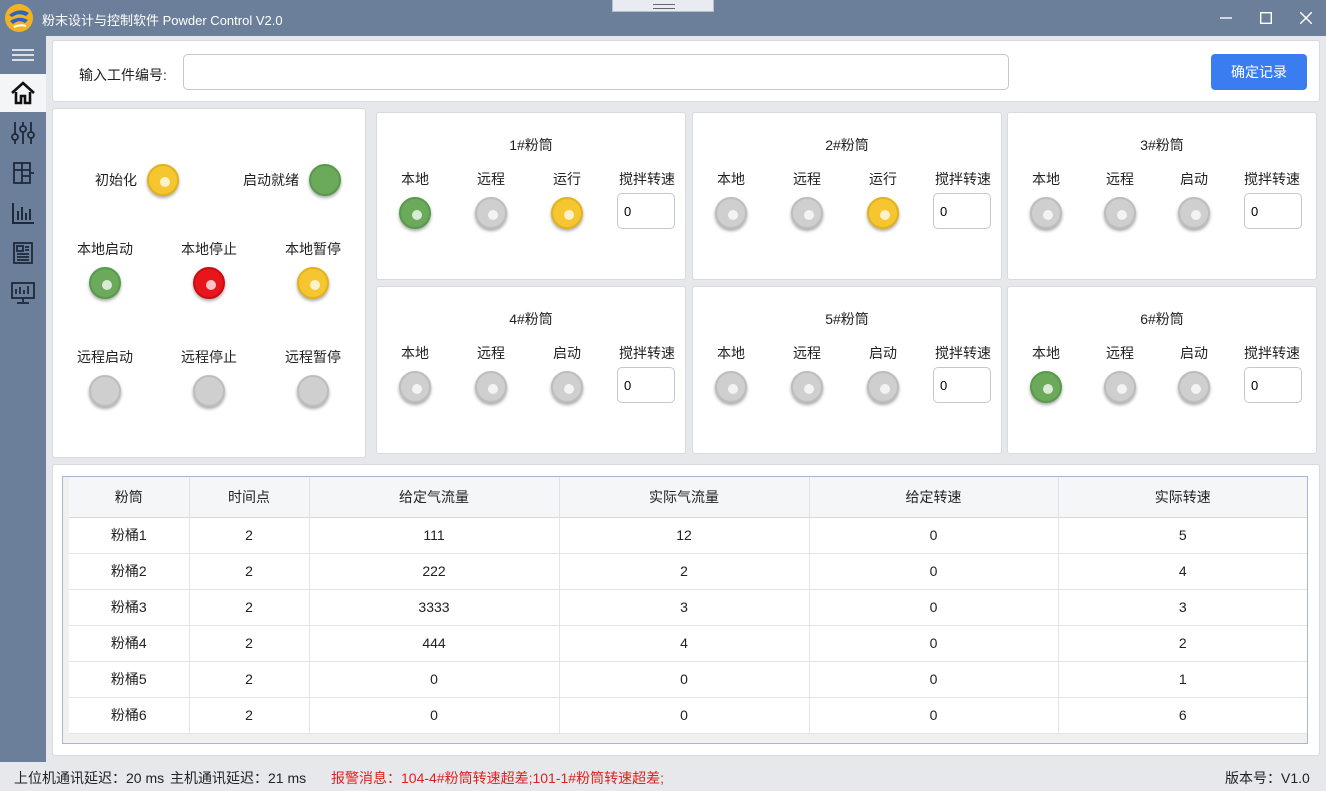 This screenshot has height=791, width=1326. Describe the element at coordinates (1194, 199) in the screenshot. I see `tube-run: 启动` at that location.